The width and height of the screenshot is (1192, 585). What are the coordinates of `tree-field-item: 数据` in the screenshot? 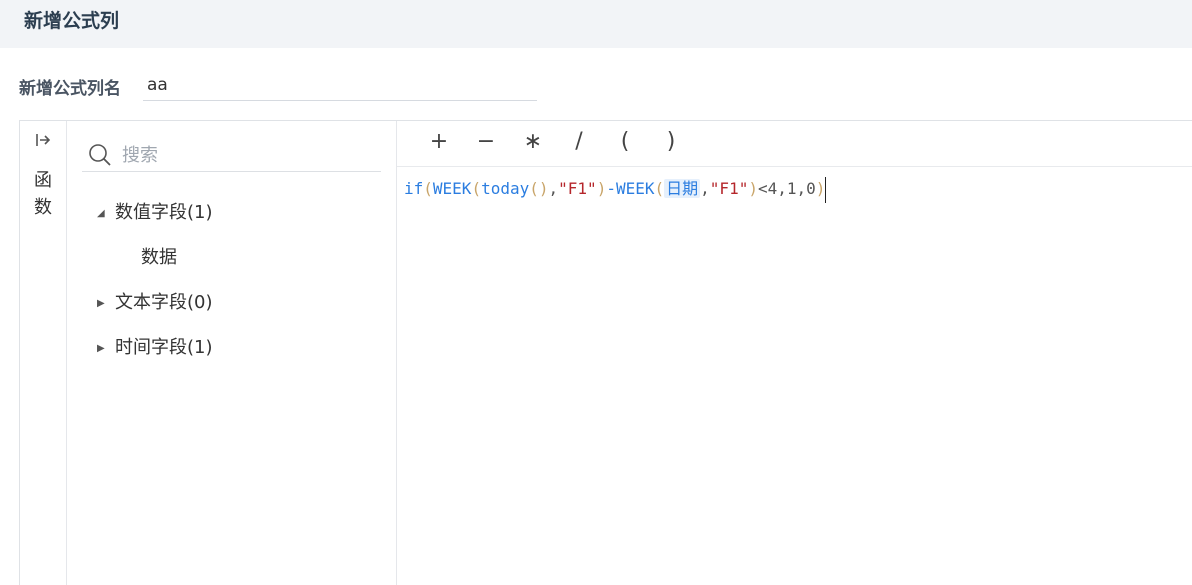 It's located at (159, 256).